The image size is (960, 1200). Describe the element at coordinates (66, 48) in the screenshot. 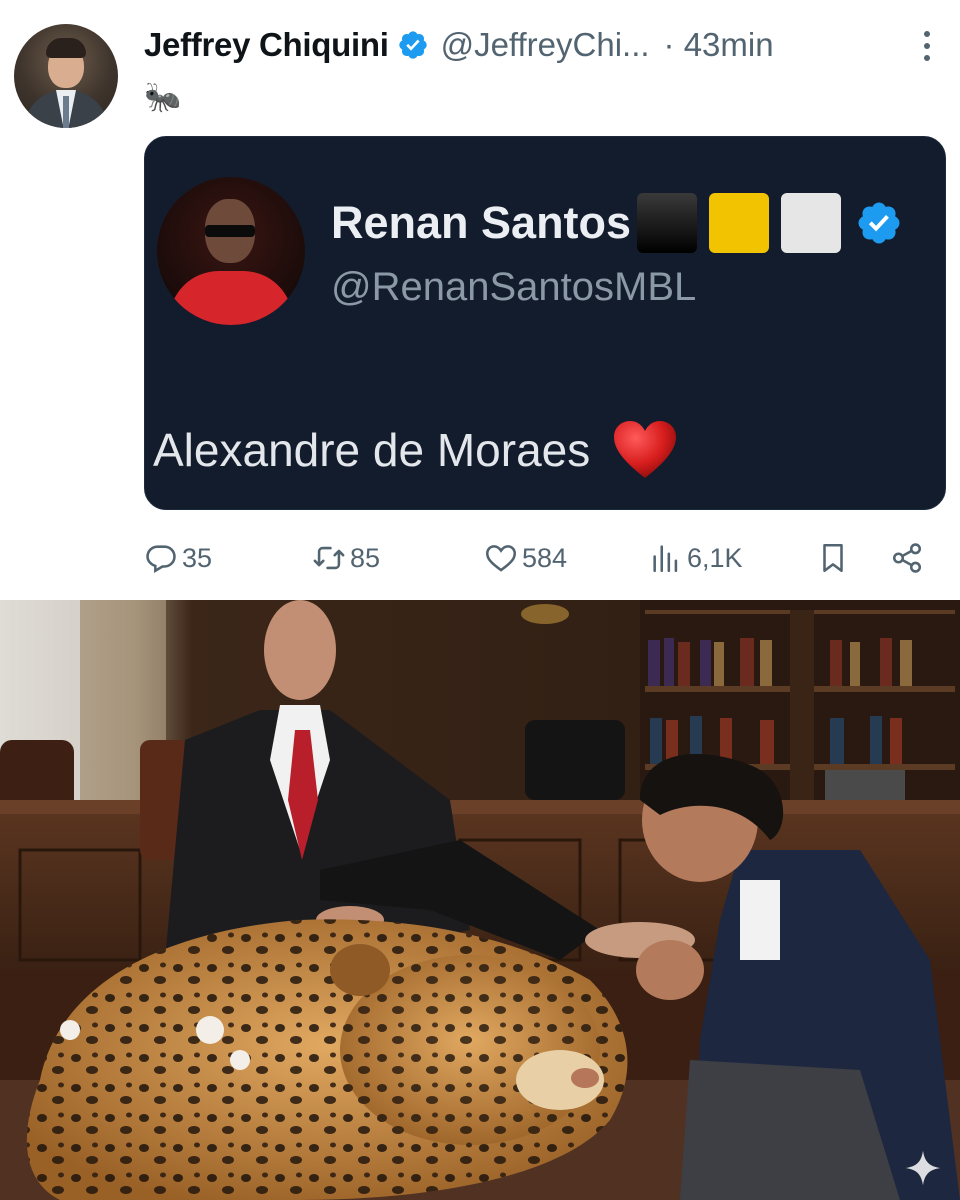

I see `avatar-hair` at that location.